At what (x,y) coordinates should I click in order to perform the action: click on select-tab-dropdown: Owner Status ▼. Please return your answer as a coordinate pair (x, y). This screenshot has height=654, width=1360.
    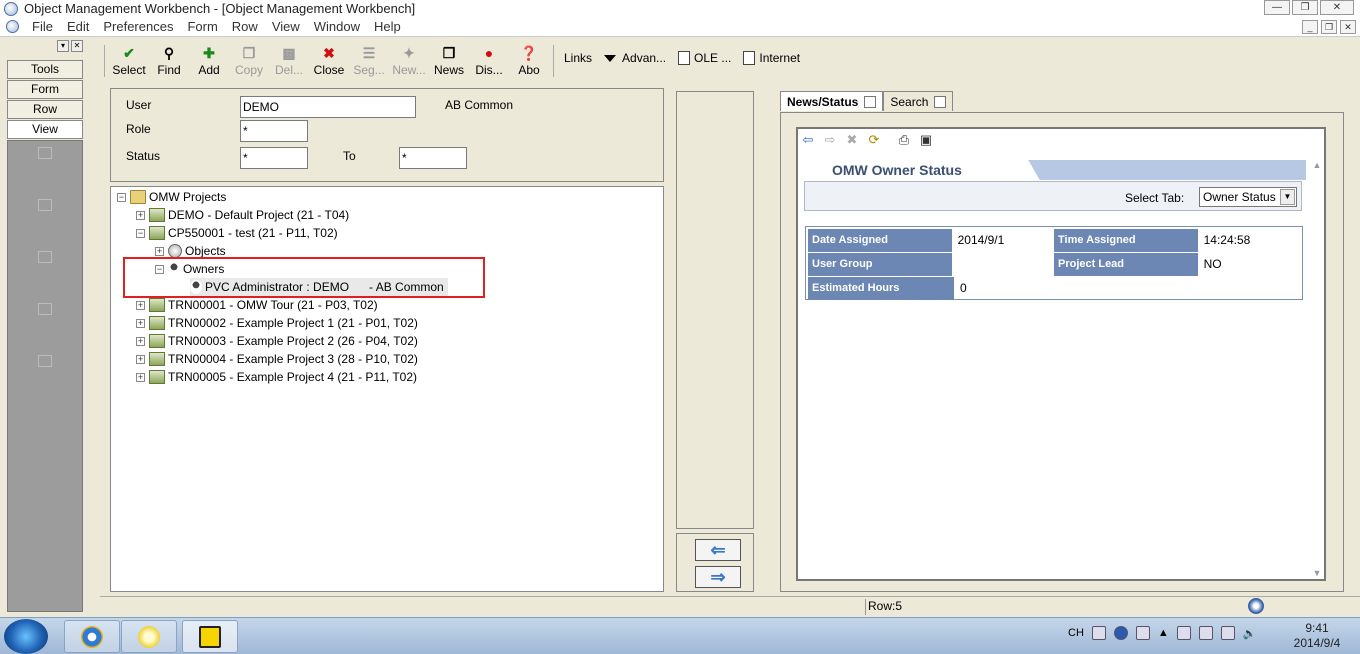
    Looking at the image, I should click on (1248, 197).